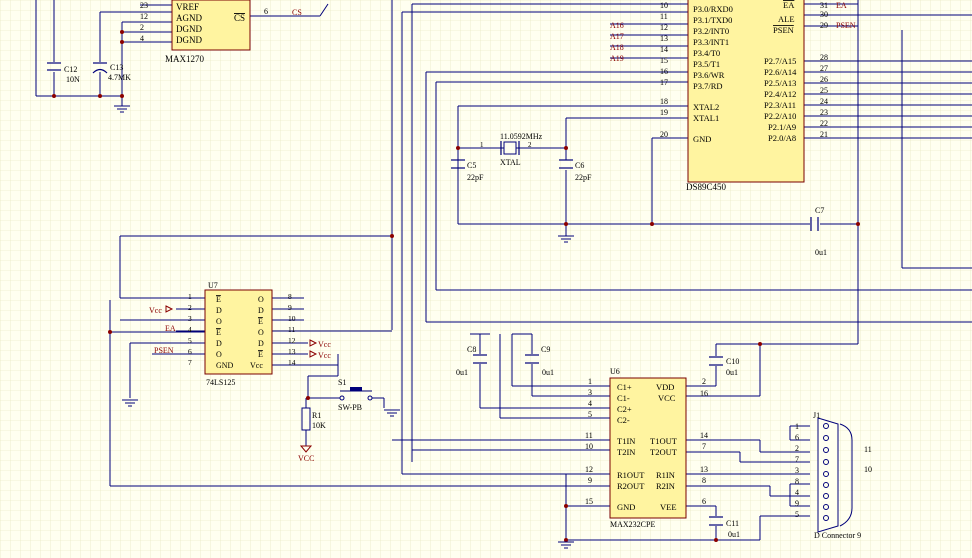 The height and width of the screenshot is (558, 972). I want to click on pin-name: R1OUT, so click(631, 475).